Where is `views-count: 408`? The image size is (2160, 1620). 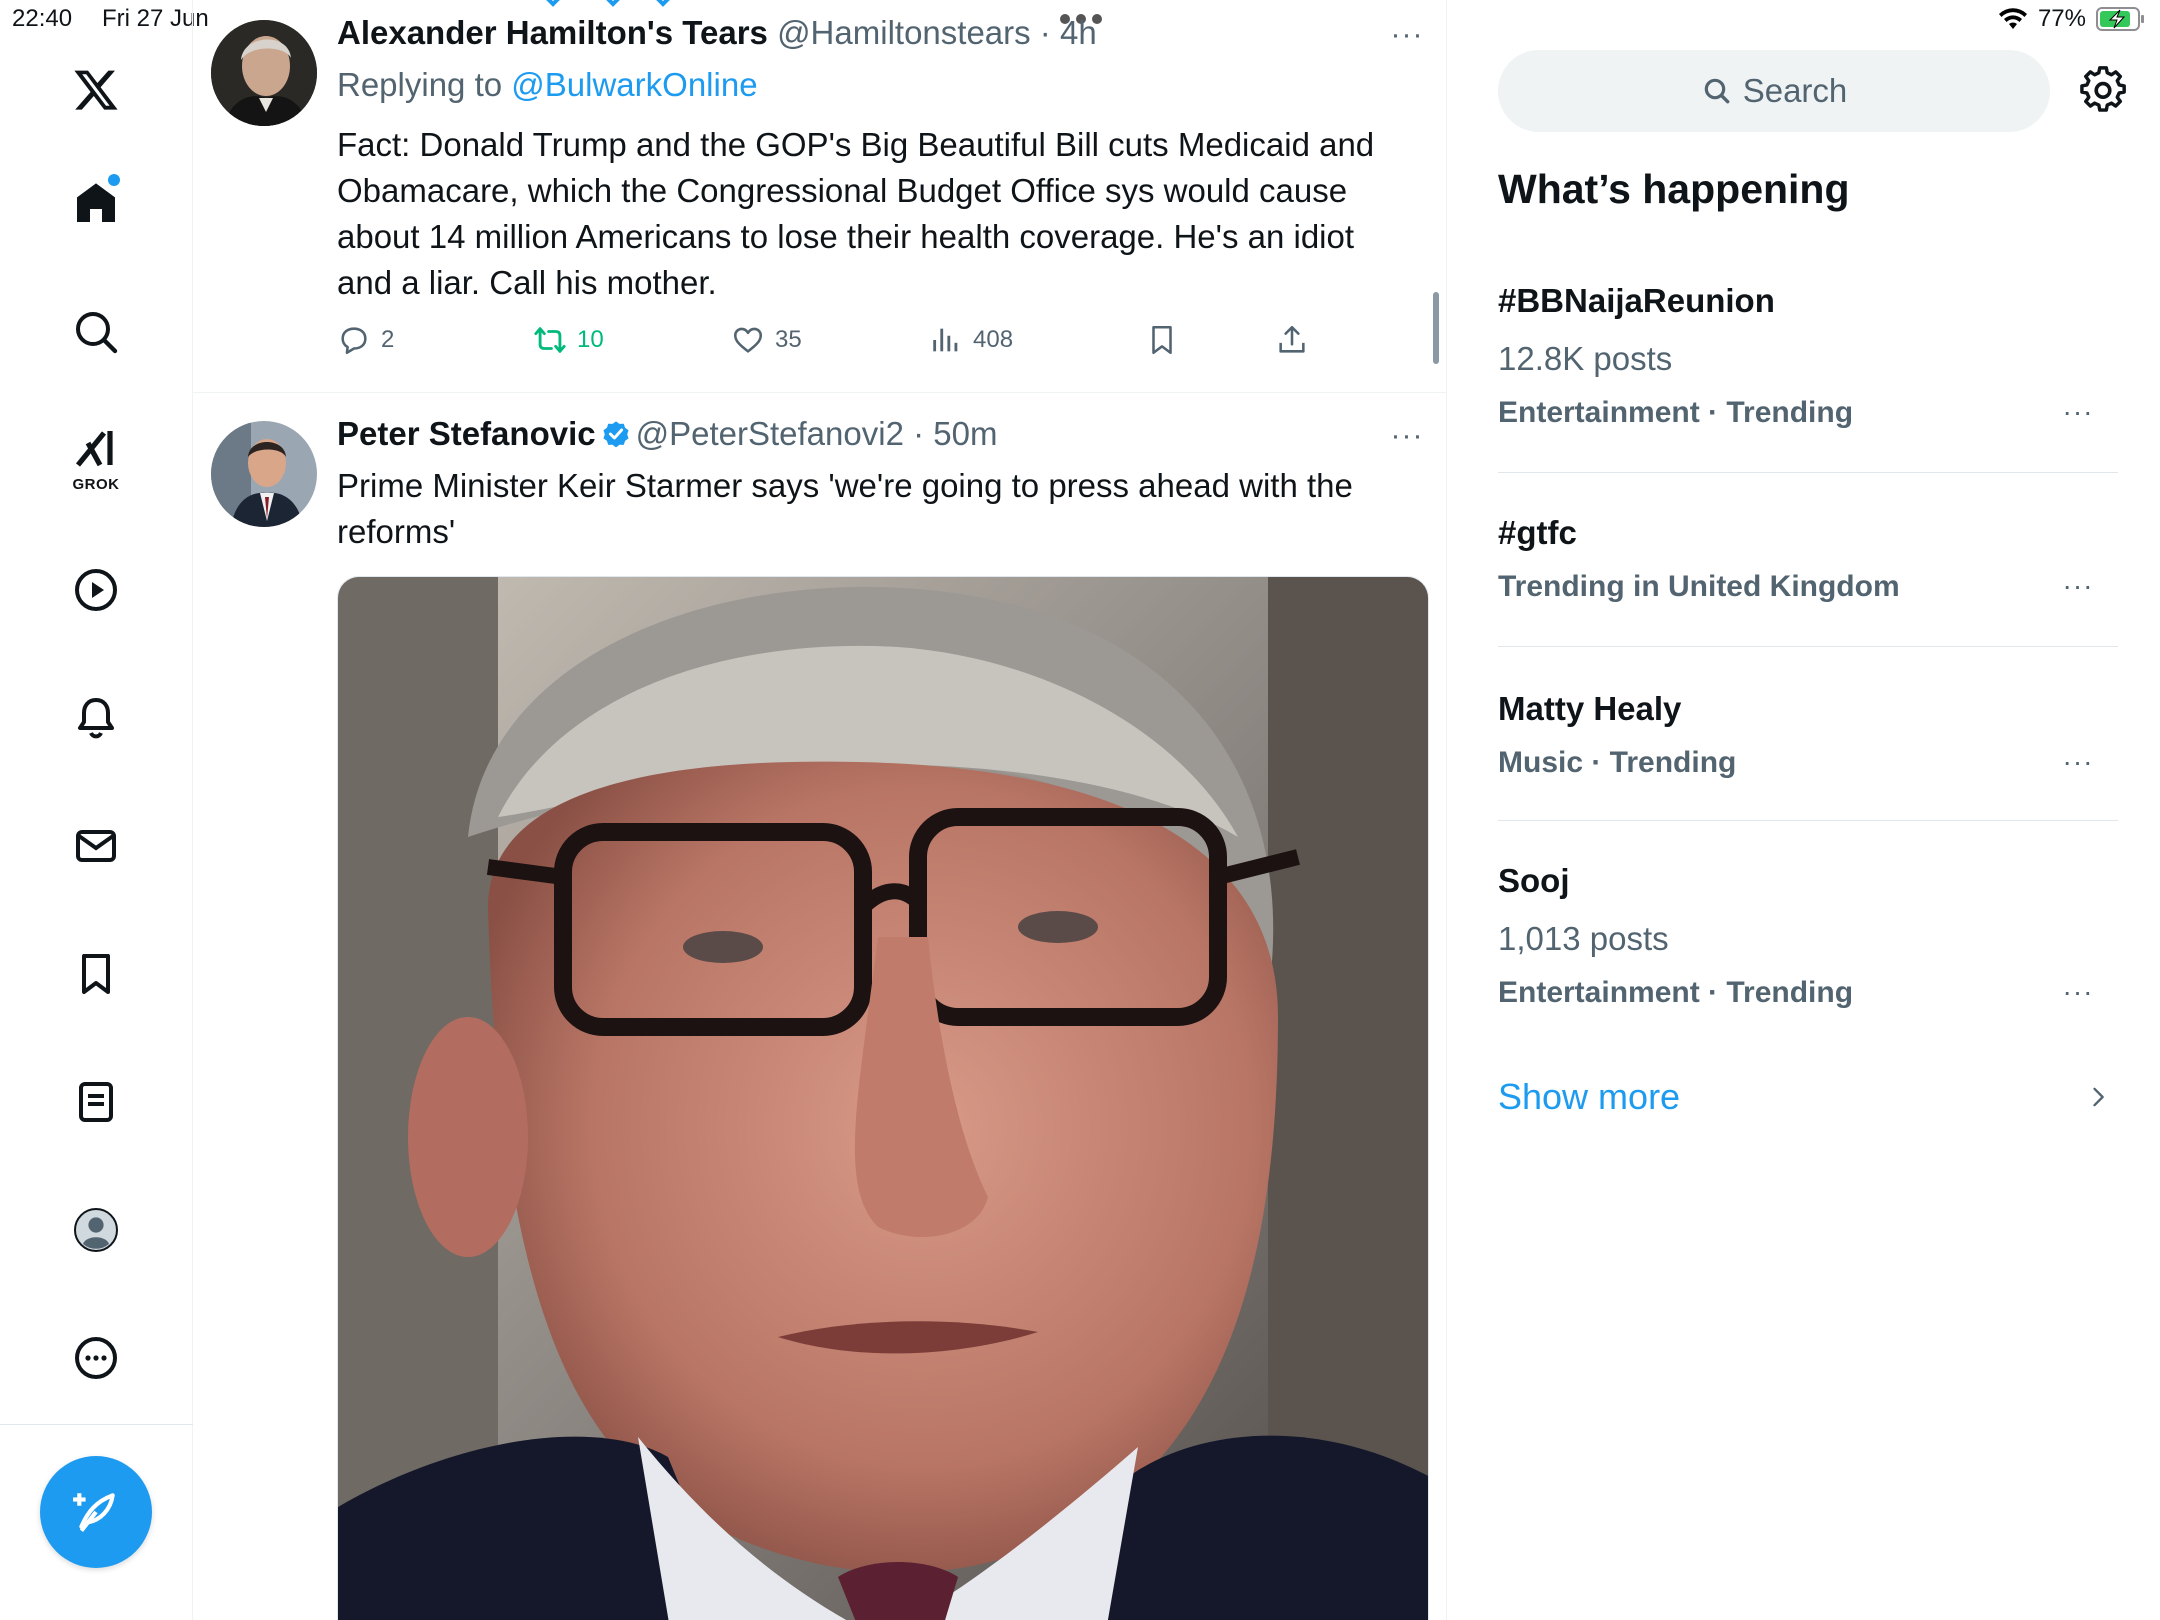
views-count: 408 is located at coordinates (993, 339).